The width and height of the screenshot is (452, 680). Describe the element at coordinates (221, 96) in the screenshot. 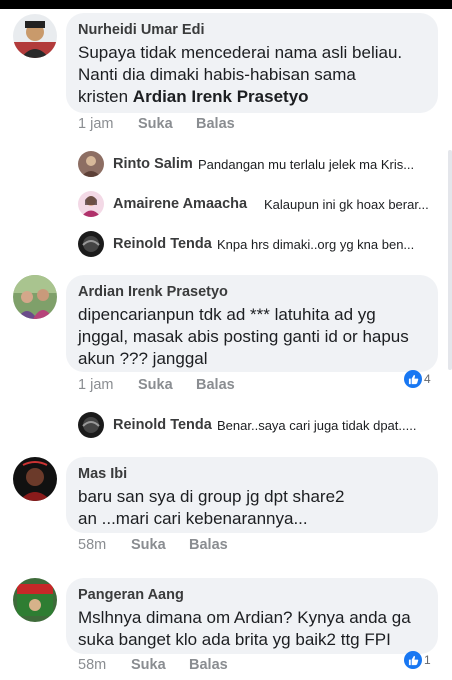

I see `mention-link: Ardian Irenk Prasetyo` at that location.